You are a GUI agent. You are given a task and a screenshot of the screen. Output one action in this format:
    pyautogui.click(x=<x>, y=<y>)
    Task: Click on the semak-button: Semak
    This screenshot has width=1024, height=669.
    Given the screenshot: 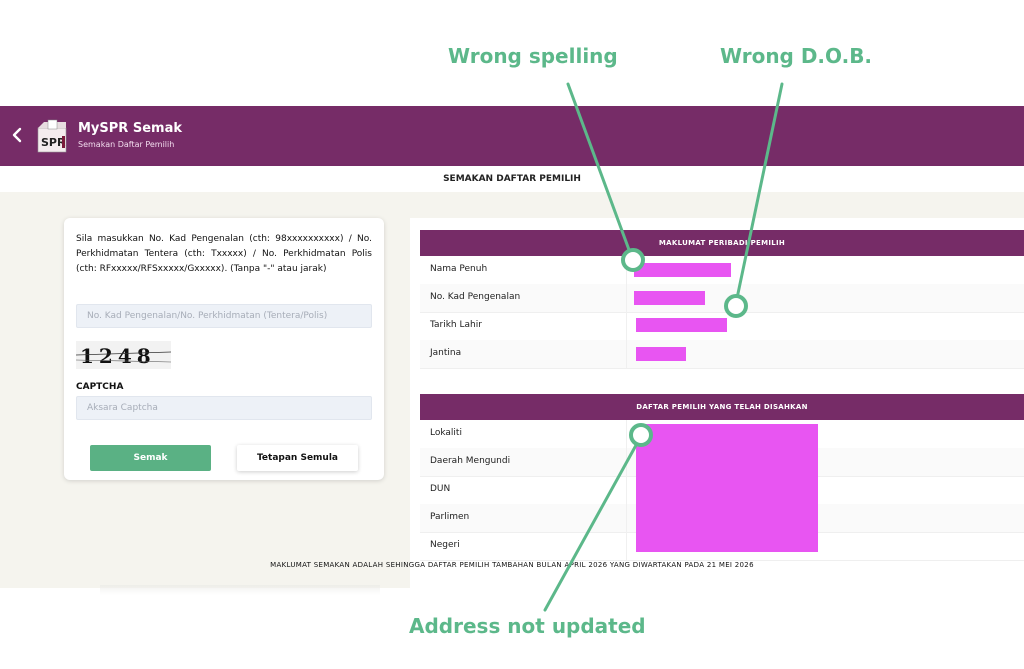 What is the action you would take?
    pyautogui.click(x=150, y=458)
    